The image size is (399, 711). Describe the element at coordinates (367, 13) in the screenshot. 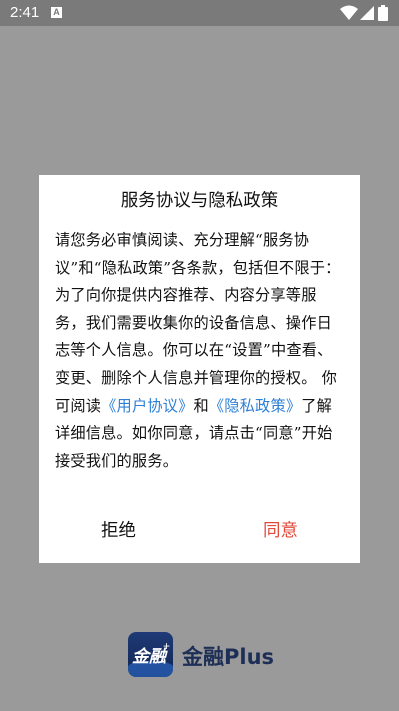

I see `signal-icon` at that location.